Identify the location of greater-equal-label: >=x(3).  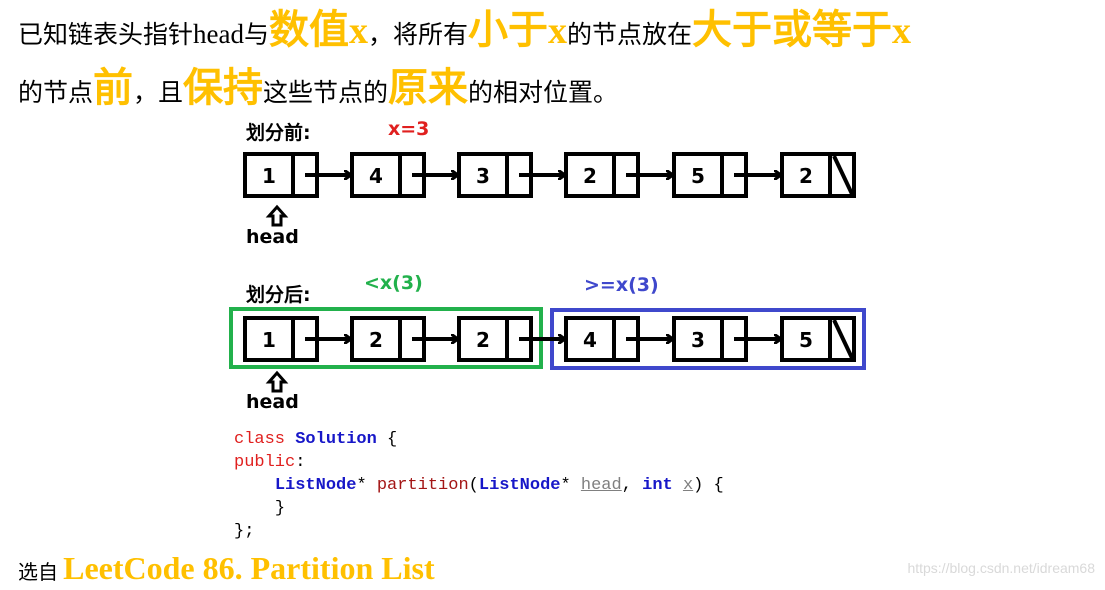
(621, 285).